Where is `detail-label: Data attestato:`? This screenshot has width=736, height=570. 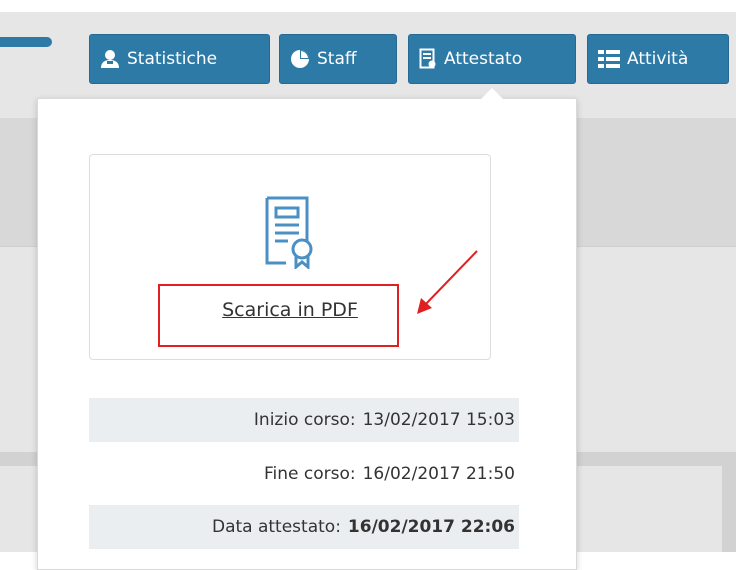
detail-label: Data attestato: is located at coordinates (276, 527).